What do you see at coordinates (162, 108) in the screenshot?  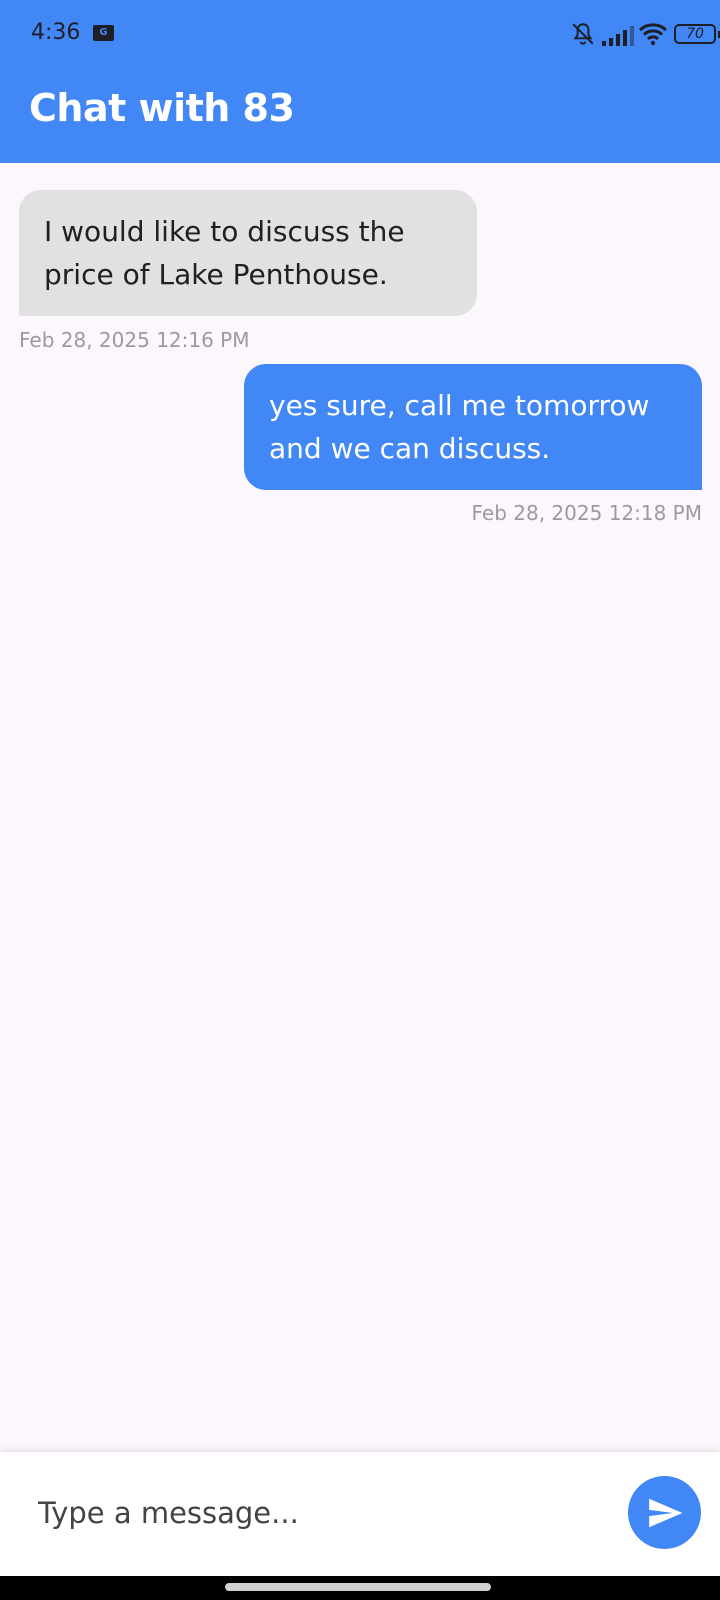 I see `page-title: Chat with 83` at bounding box center [162, 108].